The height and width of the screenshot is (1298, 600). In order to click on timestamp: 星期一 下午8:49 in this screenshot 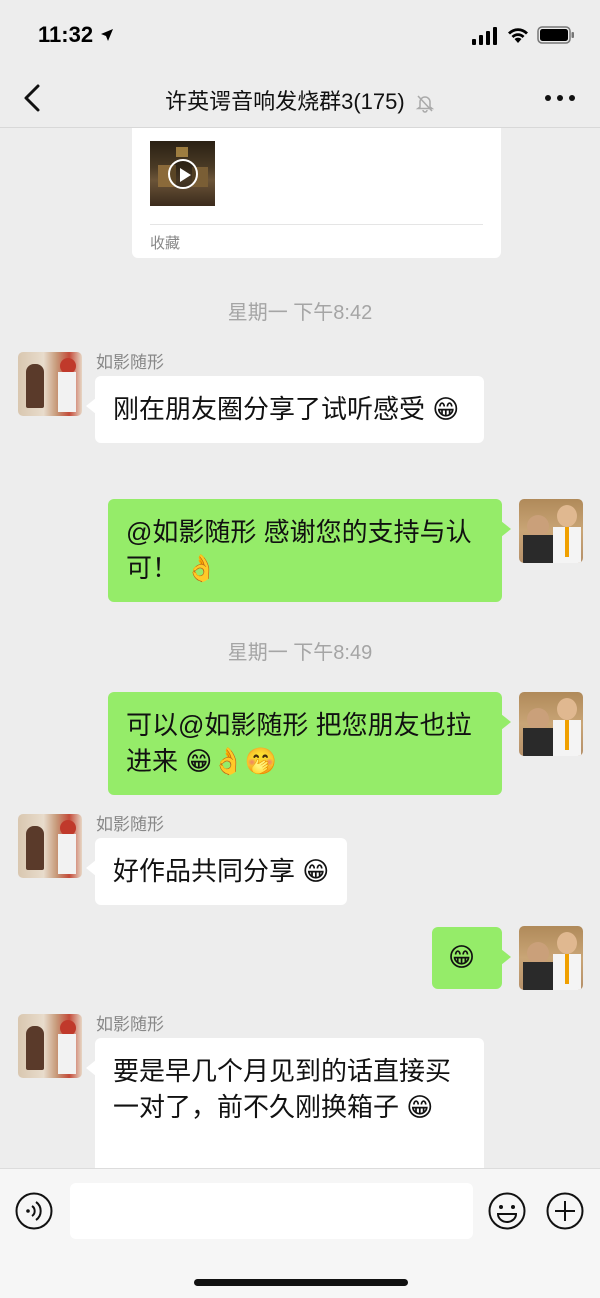, I will do `click(300, 653)`.